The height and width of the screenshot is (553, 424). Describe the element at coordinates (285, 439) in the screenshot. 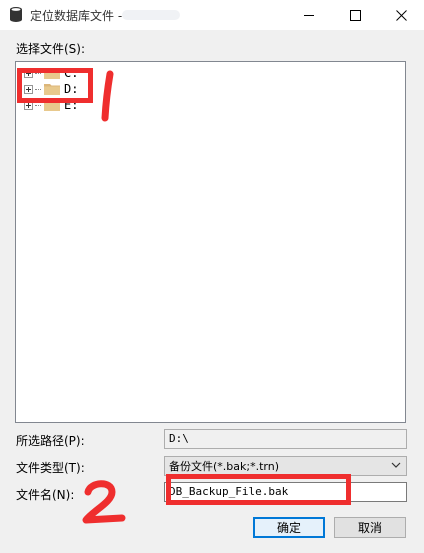

I see `selected-path-field: D:\` at that location.